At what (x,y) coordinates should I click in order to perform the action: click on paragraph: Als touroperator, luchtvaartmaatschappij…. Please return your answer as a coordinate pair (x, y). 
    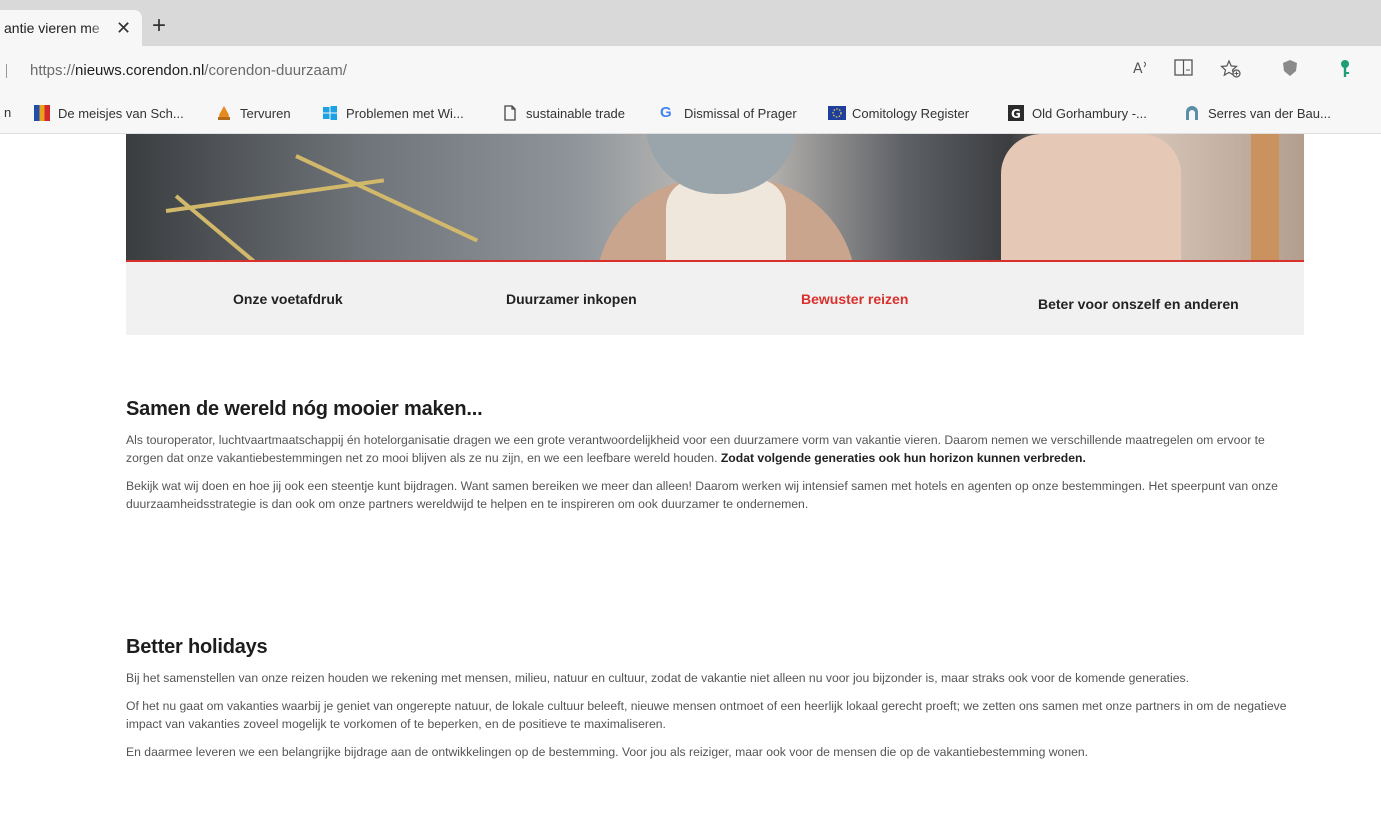
    Looking at the image, I should click on (711, 449).